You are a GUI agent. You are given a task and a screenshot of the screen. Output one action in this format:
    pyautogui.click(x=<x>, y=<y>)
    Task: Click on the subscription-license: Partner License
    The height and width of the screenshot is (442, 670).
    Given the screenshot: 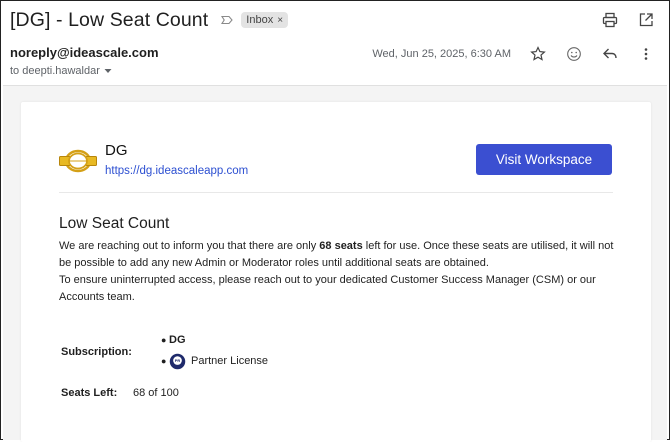 What is the action you would take?
    pyautogui.click(x=230, y=361)
    